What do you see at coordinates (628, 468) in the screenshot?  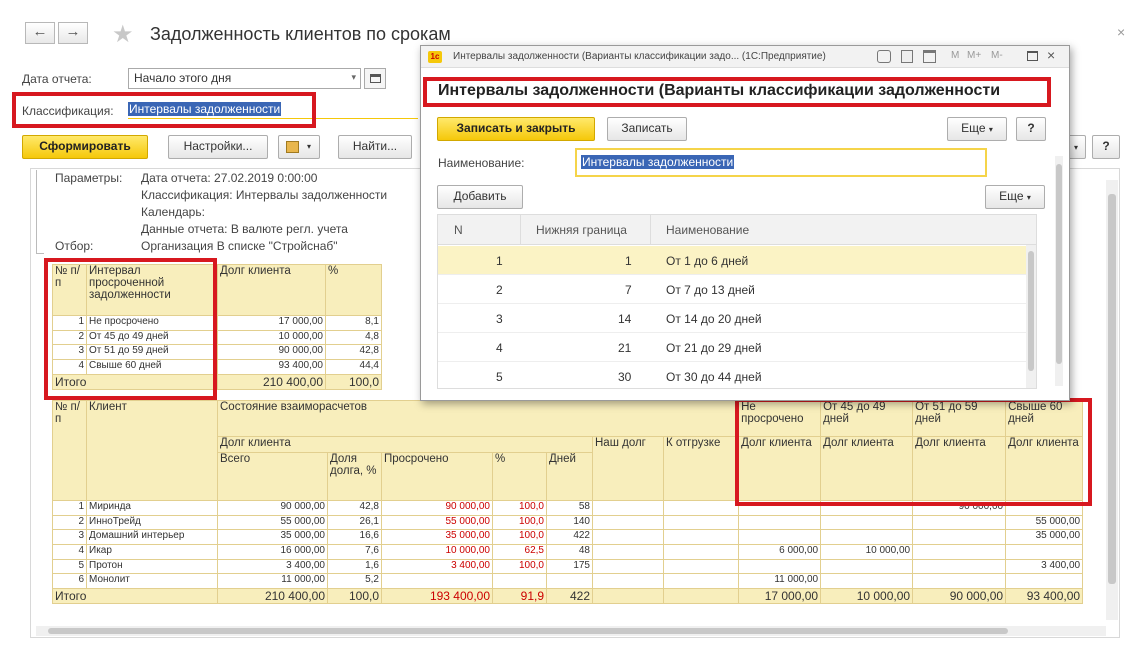 I see `col-header: Наш долг` at bounding box center [628, 468].